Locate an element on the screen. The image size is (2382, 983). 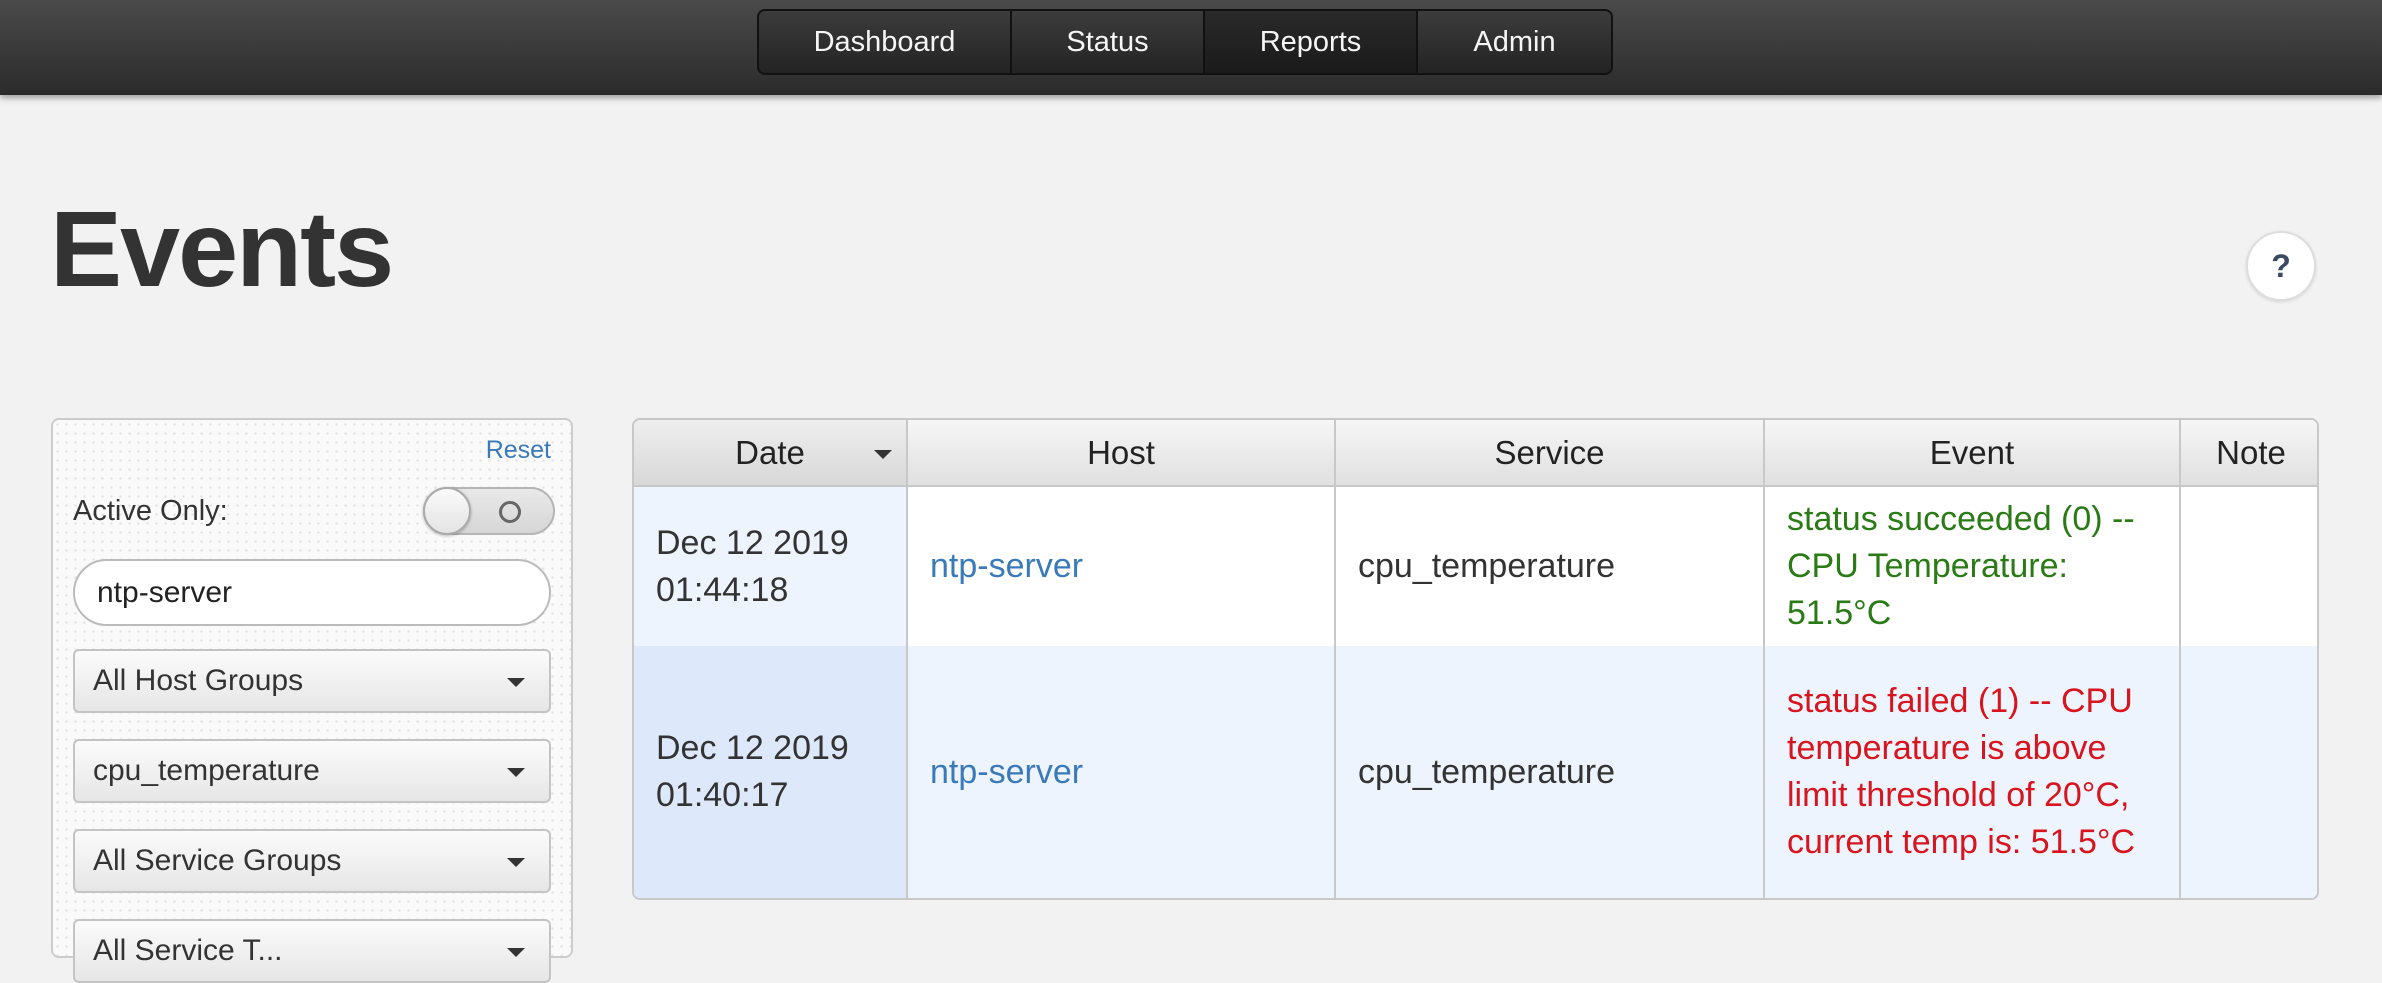
nav-reports: Reports is located at coordinates (1311, 42).